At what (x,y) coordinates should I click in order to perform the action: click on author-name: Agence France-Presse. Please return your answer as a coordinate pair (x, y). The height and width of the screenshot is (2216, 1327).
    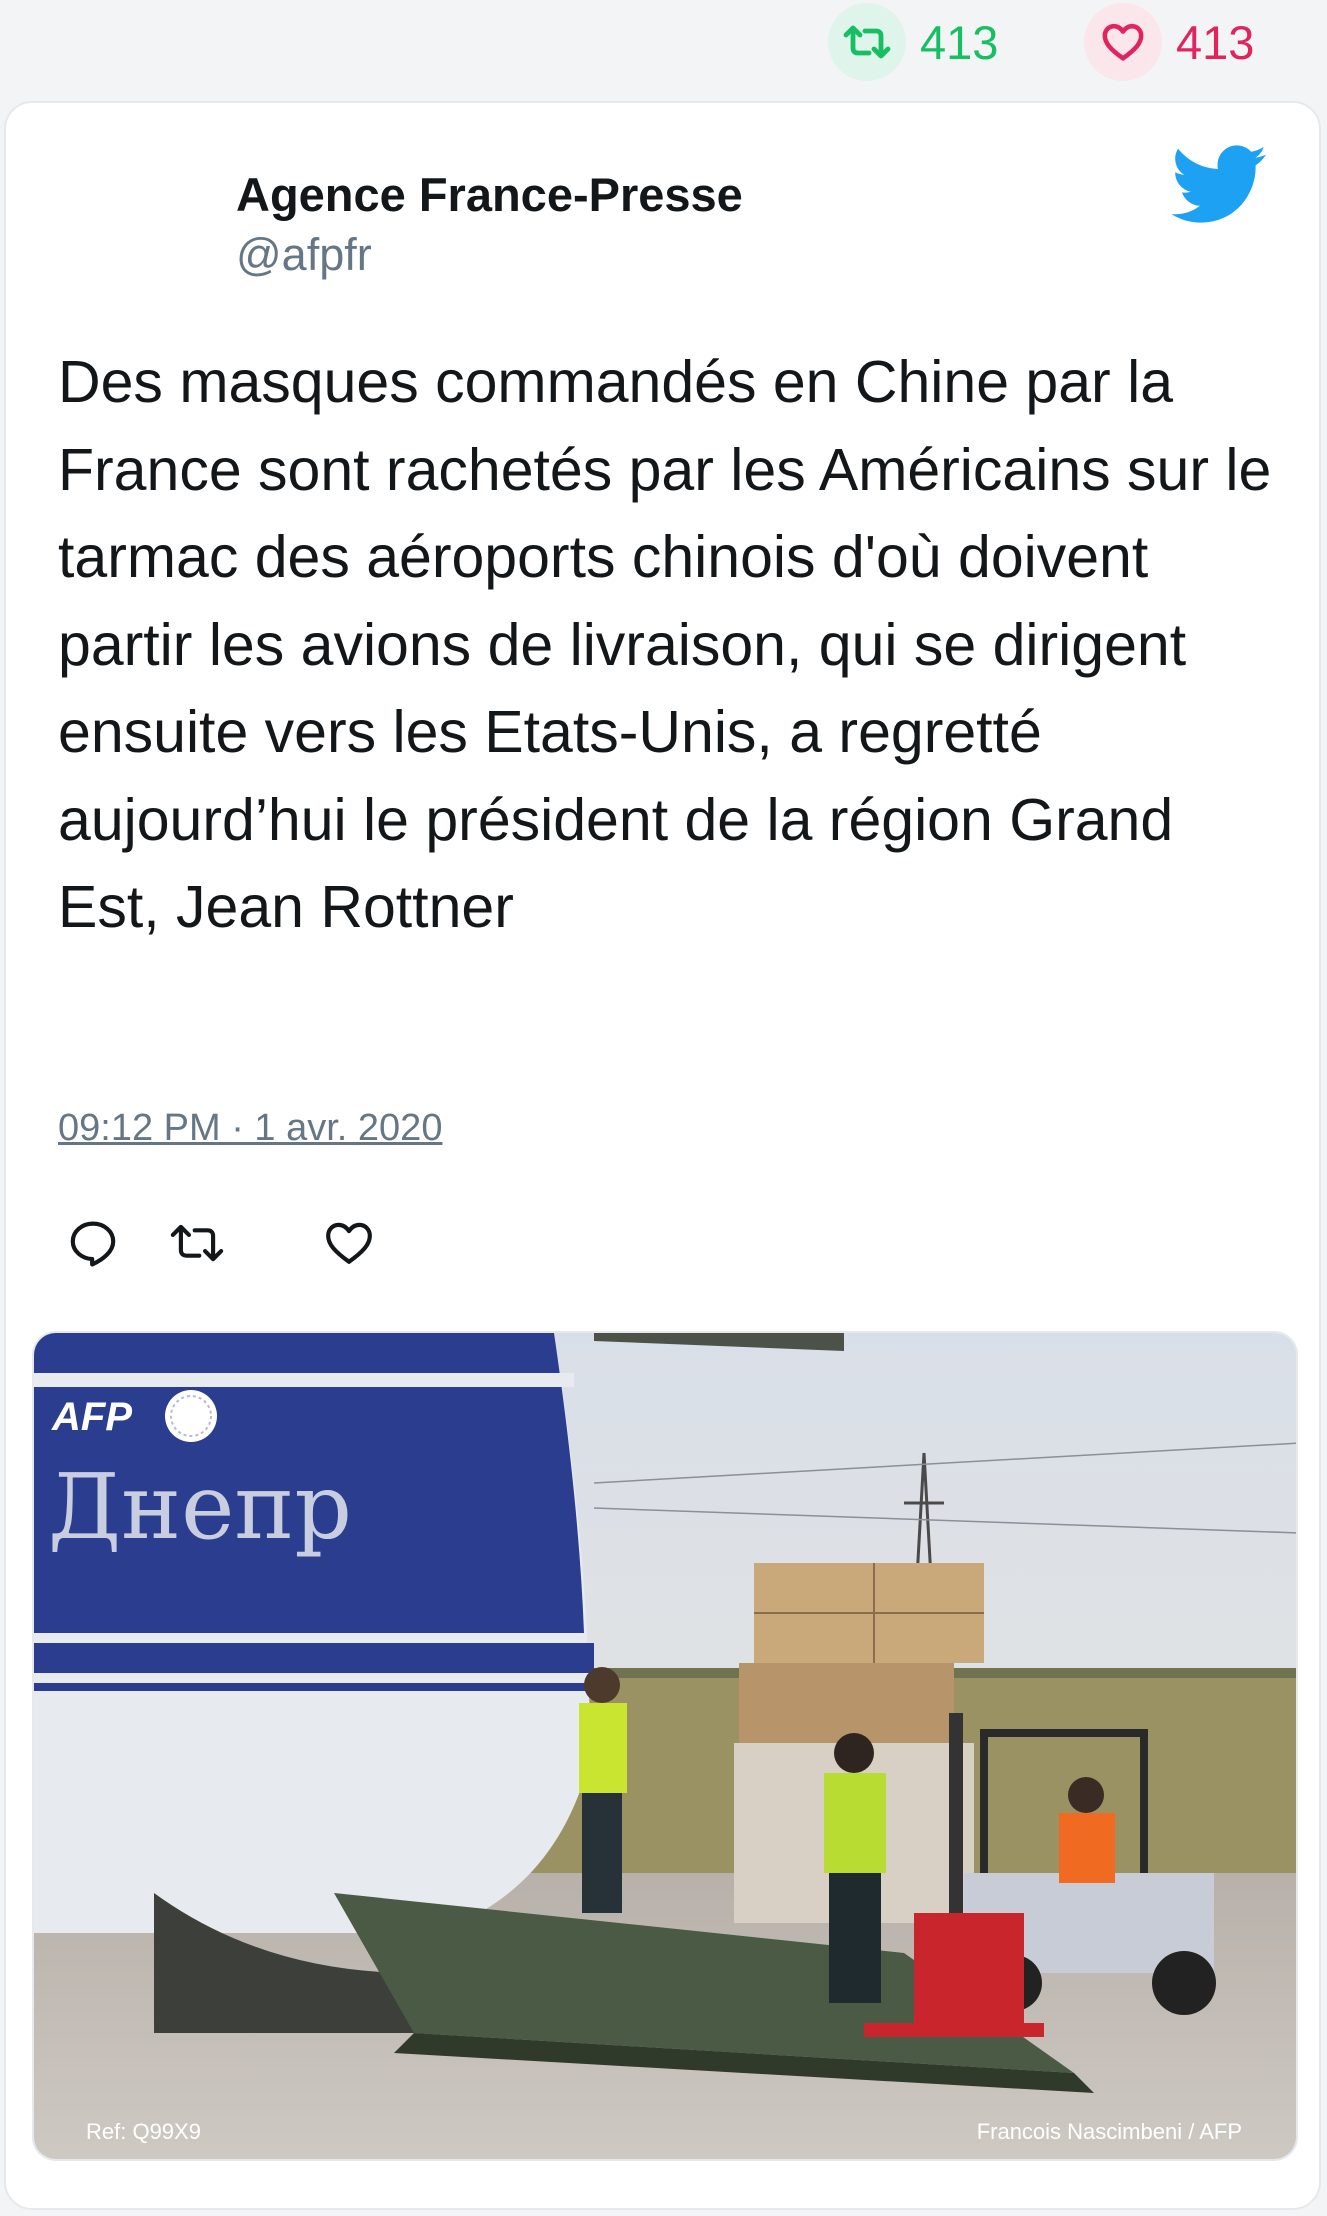
    Looking at the image, I should click on (489, 194).